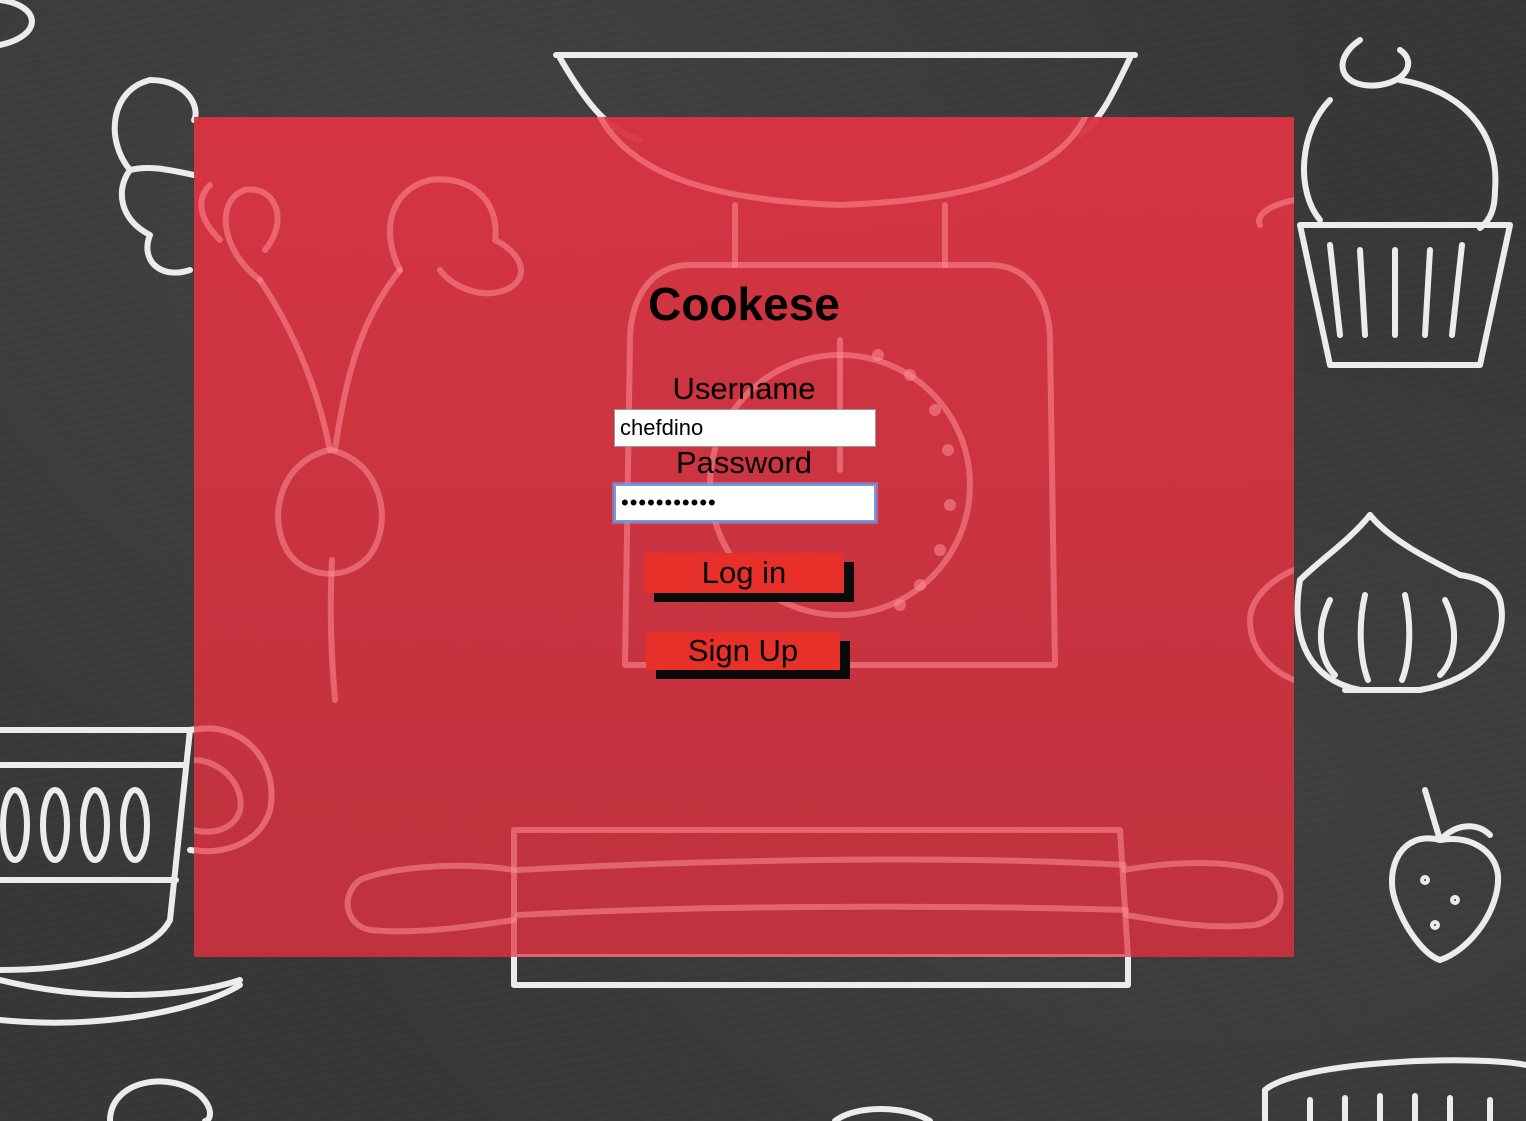  Describe the element at coordinates (1270, 440) in the screenshot. I see `cupcake-edge-icon` at that location.